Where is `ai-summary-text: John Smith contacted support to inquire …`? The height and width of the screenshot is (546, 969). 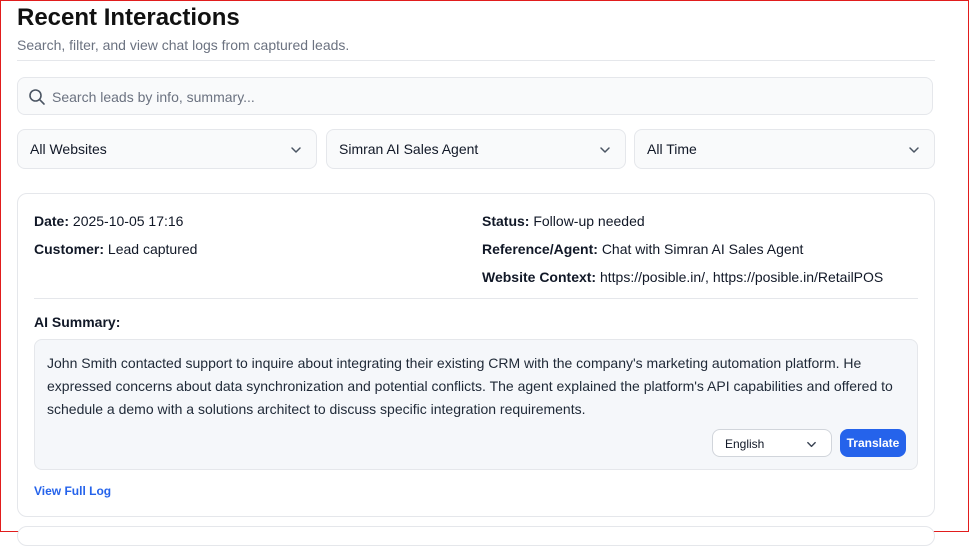
ai-summary-text: John Smith contacted support to inquire … is located at coordinates (470, 386).